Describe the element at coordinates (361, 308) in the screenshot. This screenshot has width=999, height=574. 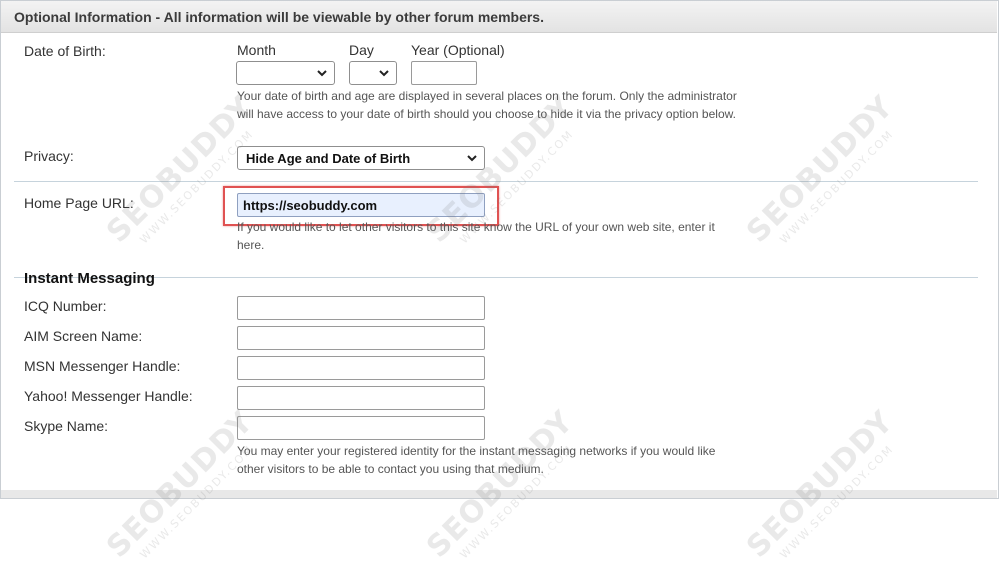
I see `icq-input` at that location.